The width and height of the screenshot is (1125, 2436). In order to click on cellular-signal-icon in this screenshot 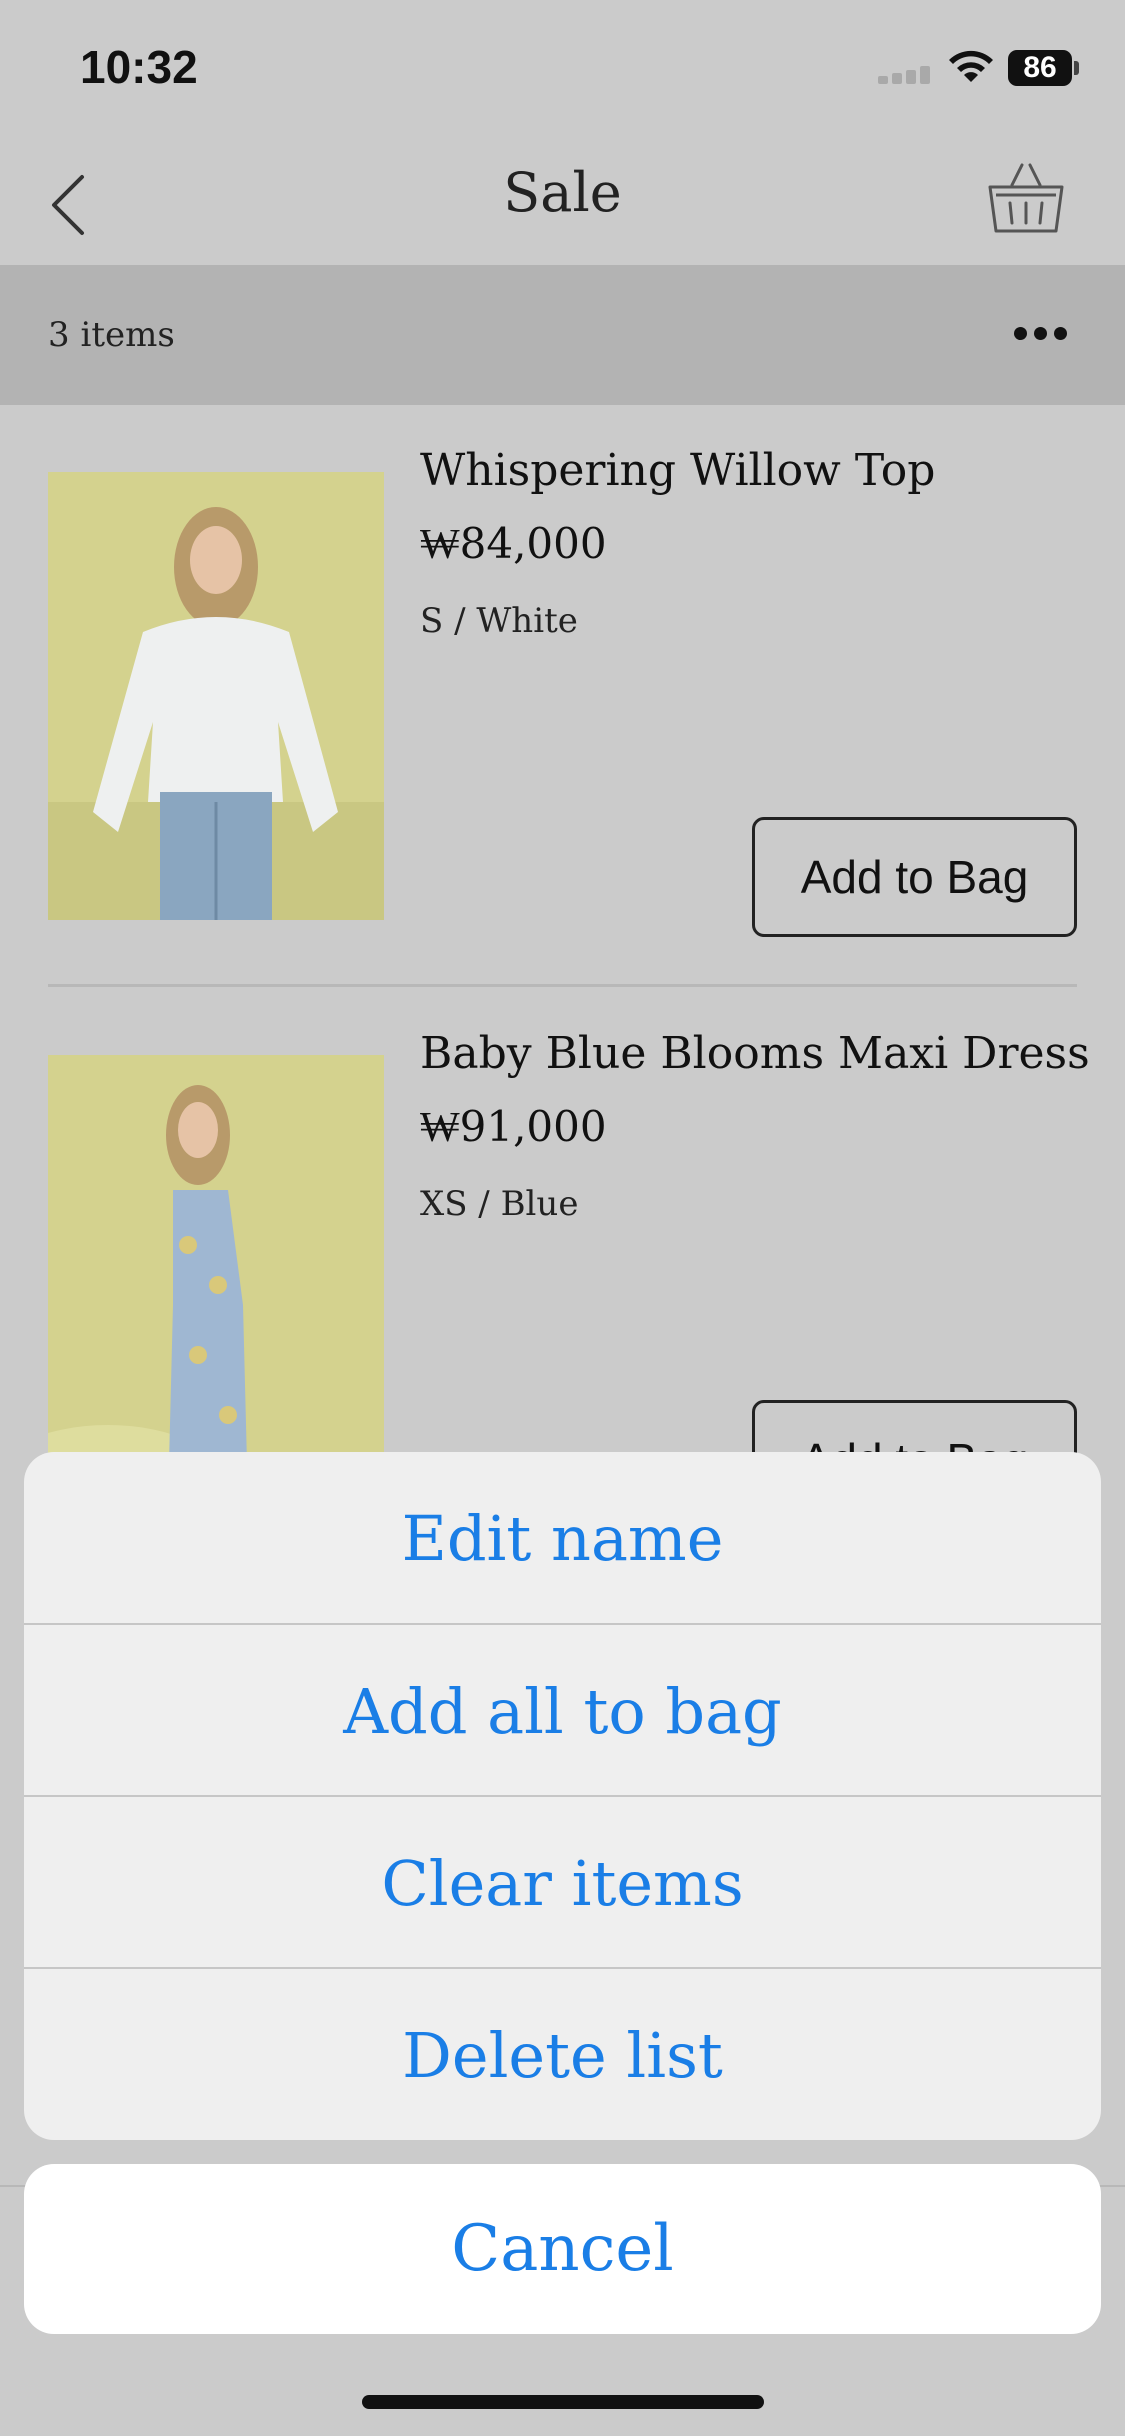, I will do `click(906, 75)`.